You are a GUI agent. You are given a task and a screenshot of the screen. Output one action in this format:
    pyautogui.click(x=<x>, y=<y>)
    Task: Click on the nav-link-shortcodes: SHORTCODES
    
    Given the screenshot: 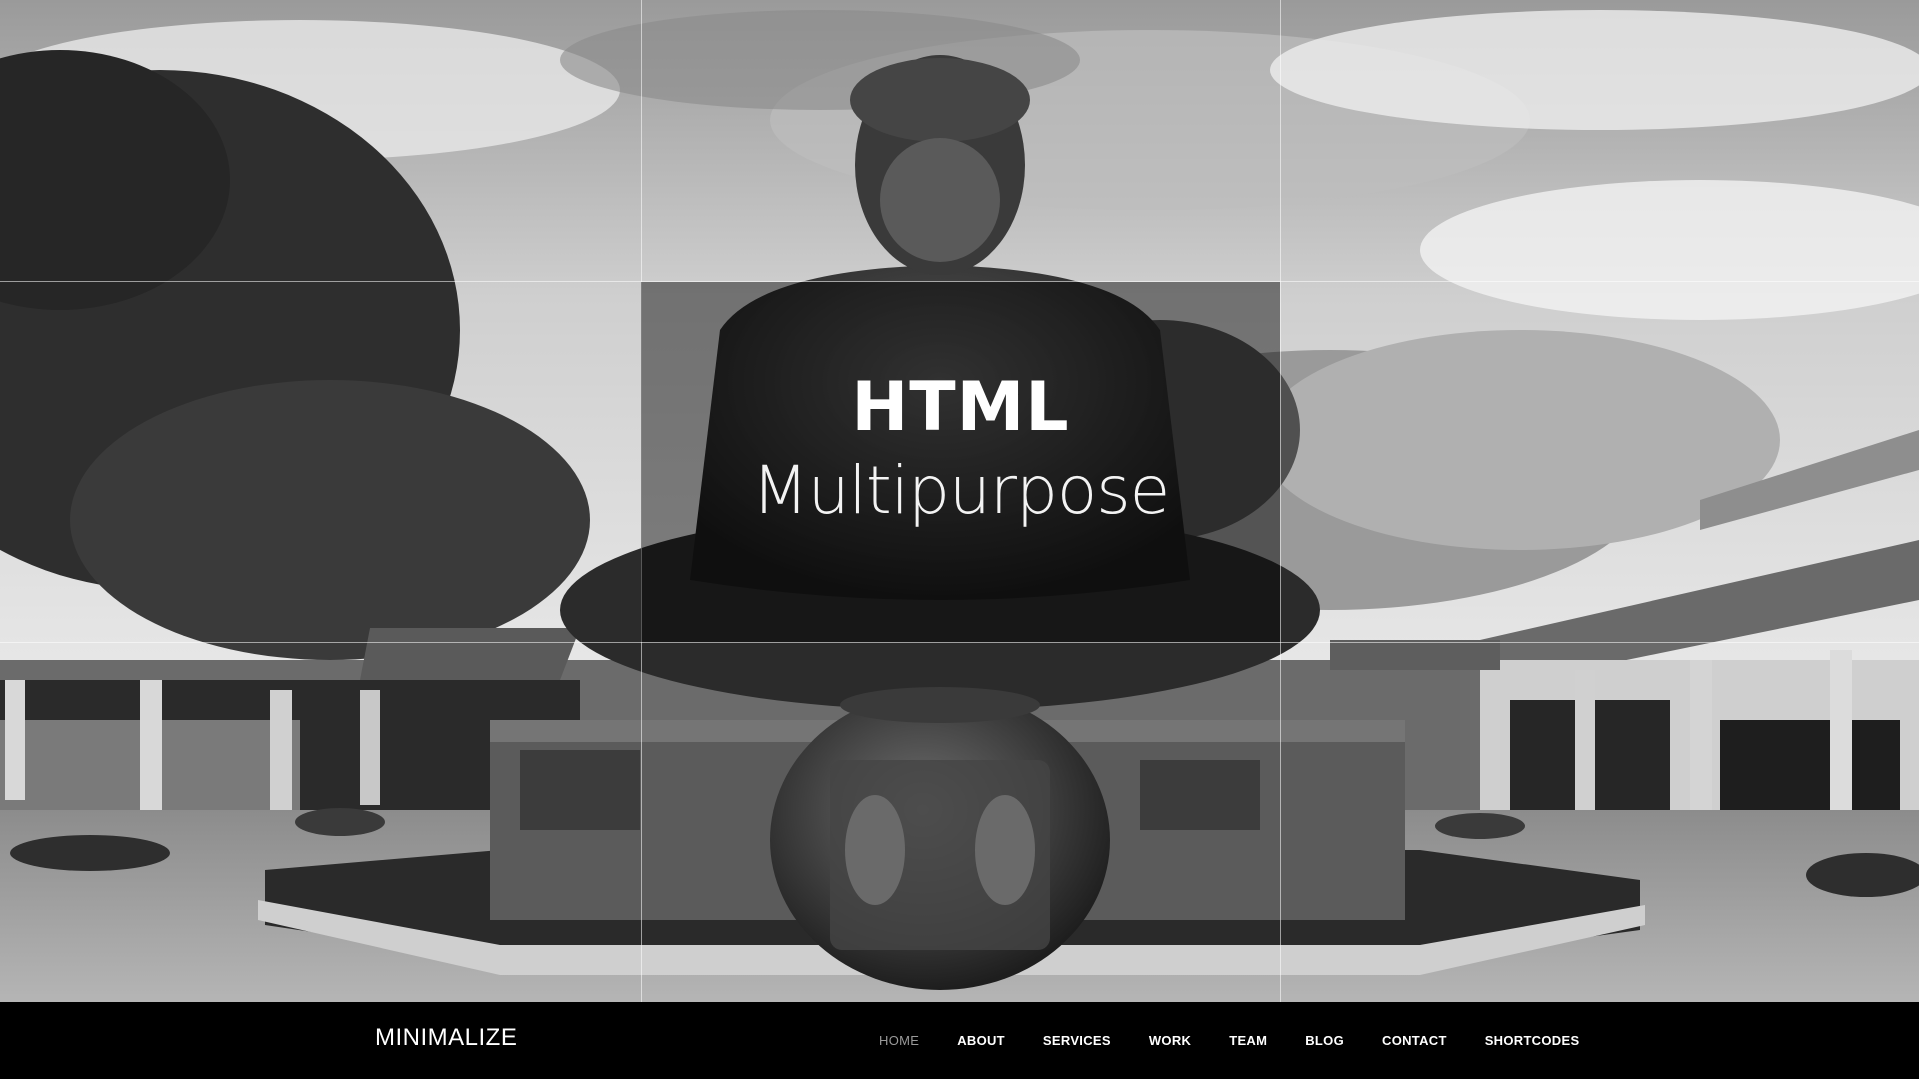 What is the action you would take?
    pyautogui.click(x=1532, y=1040)
    